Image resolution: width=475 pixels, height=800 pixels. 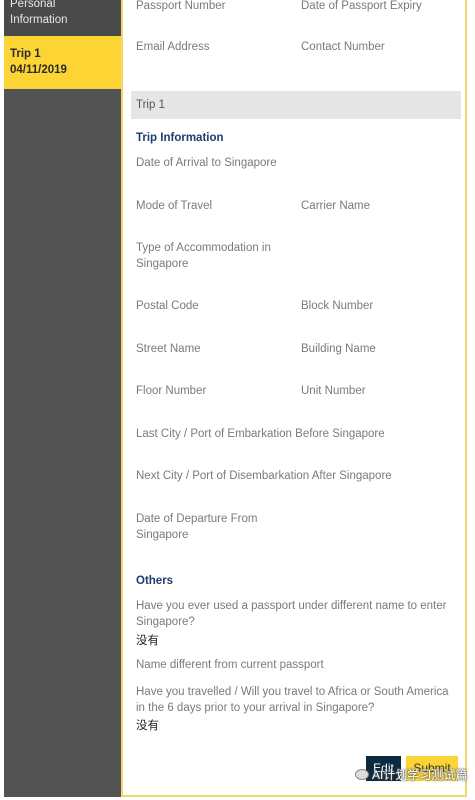 What do you see at coordinates (155, 581) in the screenshot?
I see `others-title: Others` at bounding box center [155, 581].